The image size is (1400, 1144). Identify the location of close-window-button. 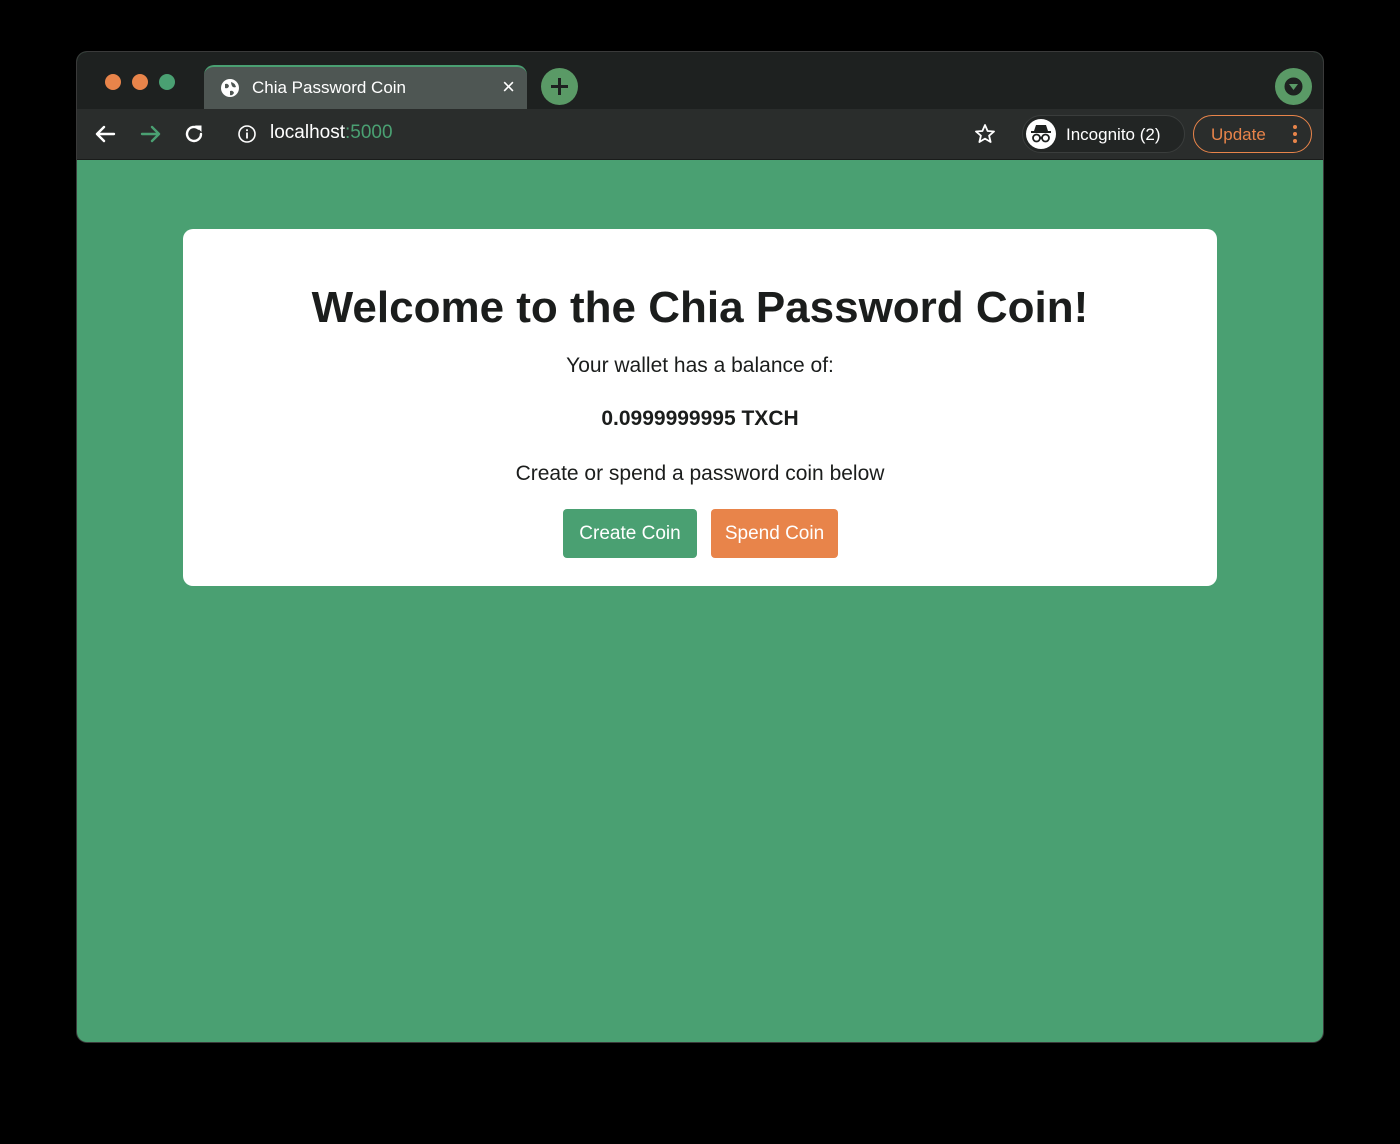
(113, 82).